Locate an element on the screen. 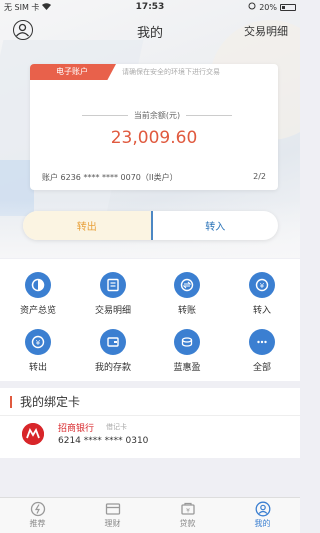 The width and height of the screenshot is (320, 533). grid-label: 转入 is located at coordinates (261, 311).